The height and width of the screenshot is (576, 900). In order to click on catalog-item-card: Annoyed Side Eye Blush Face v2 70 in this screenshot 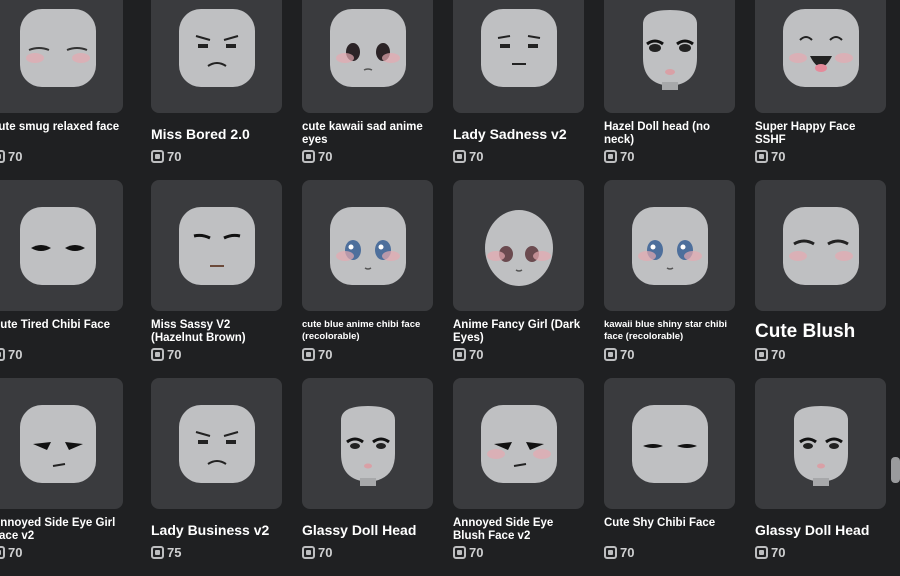, I will do `click(518, 477)`.